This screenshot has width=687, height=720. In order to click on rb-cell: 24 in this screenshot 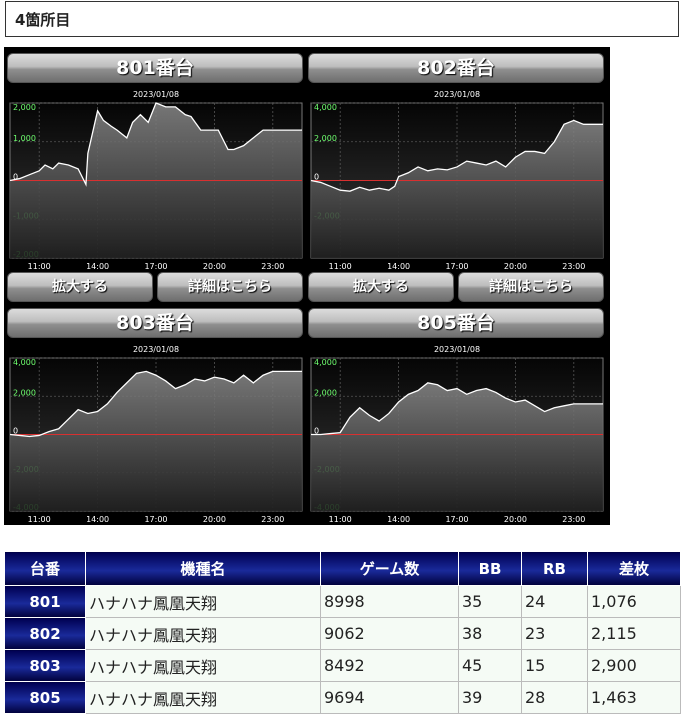, I will do `click(554, 601)`.